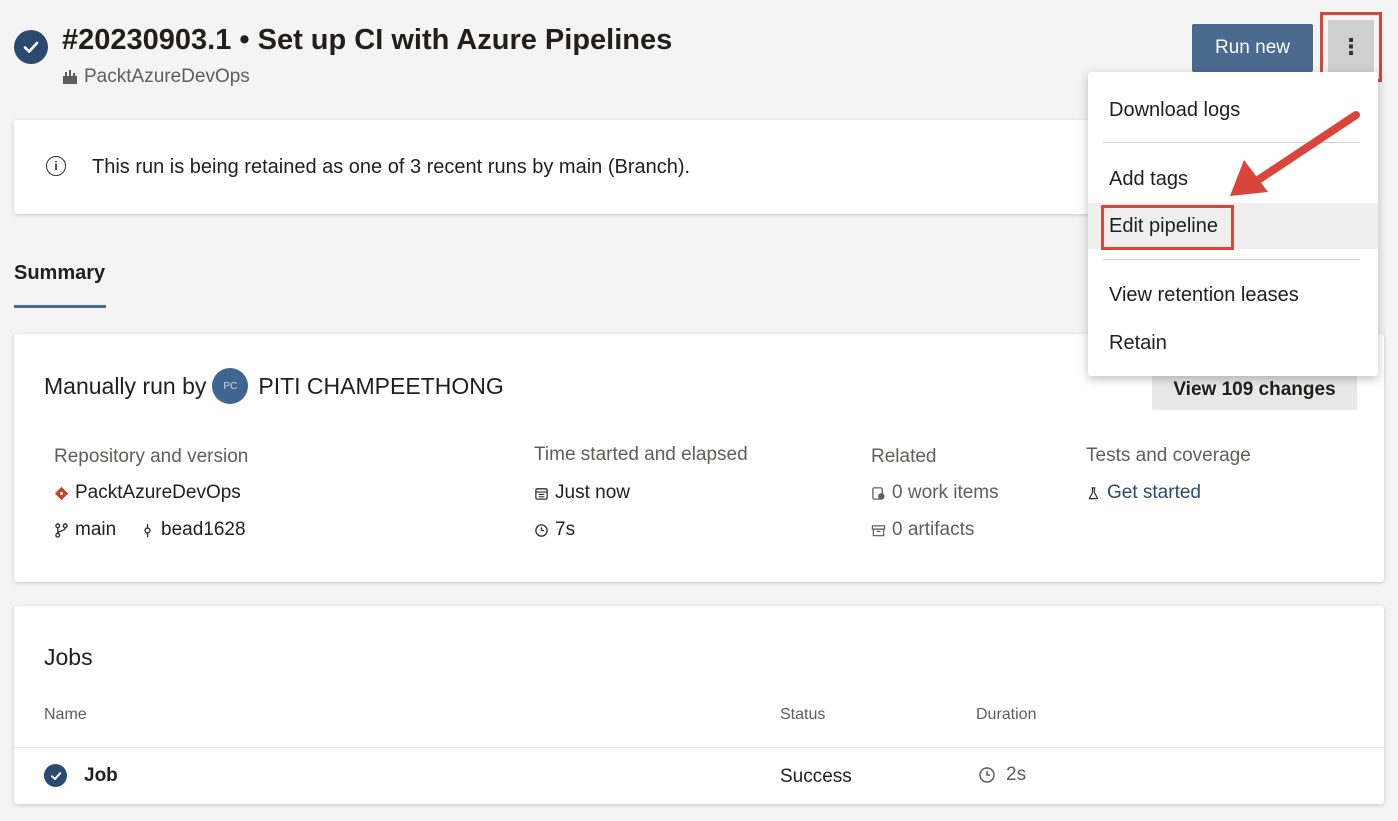 Image resolution: width=1398 pixels, height=821 pixels. I want to click on menu-item-view-retention-leases: View retention leases, so click(1233, 295).